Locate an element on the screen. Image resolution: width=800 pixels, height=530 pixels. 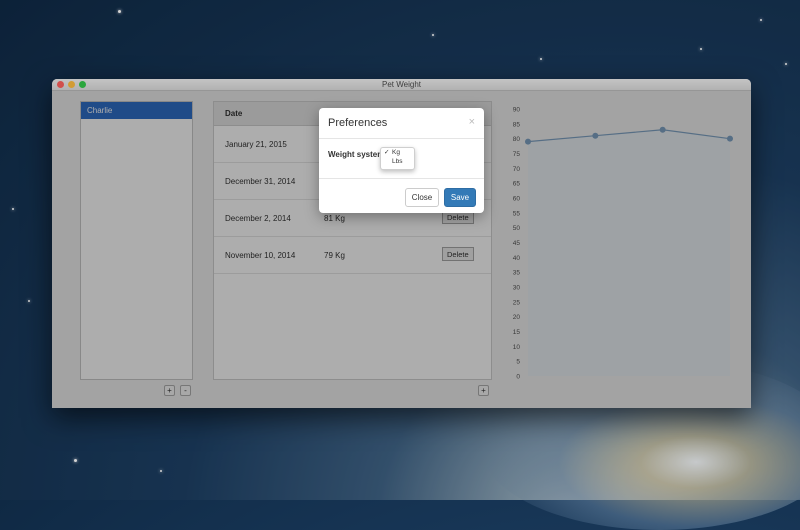
weight-system-dropdown: ✓ Kg Lbs is located at coordinates (397, 158).